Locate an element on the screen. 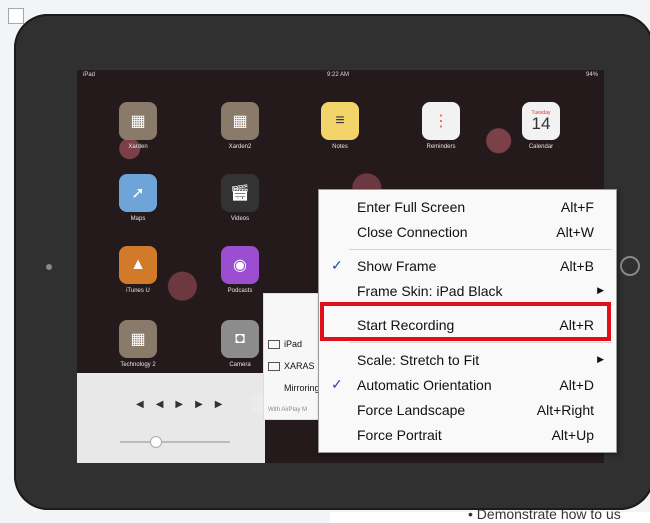  menu-item-shortcut: Alt+Right is located at coordinates (565, 410).